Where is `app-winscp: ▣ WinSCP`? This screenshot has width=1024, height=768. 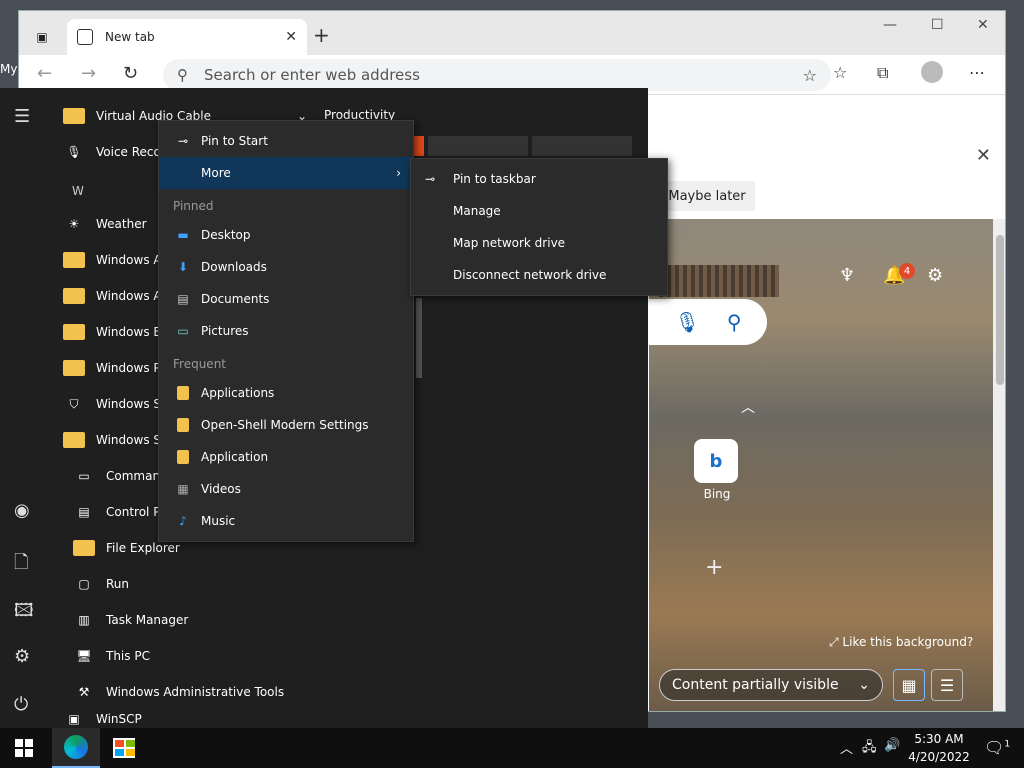 app-winscp: ▣ WinSCP is located at coordinates (101, 719).